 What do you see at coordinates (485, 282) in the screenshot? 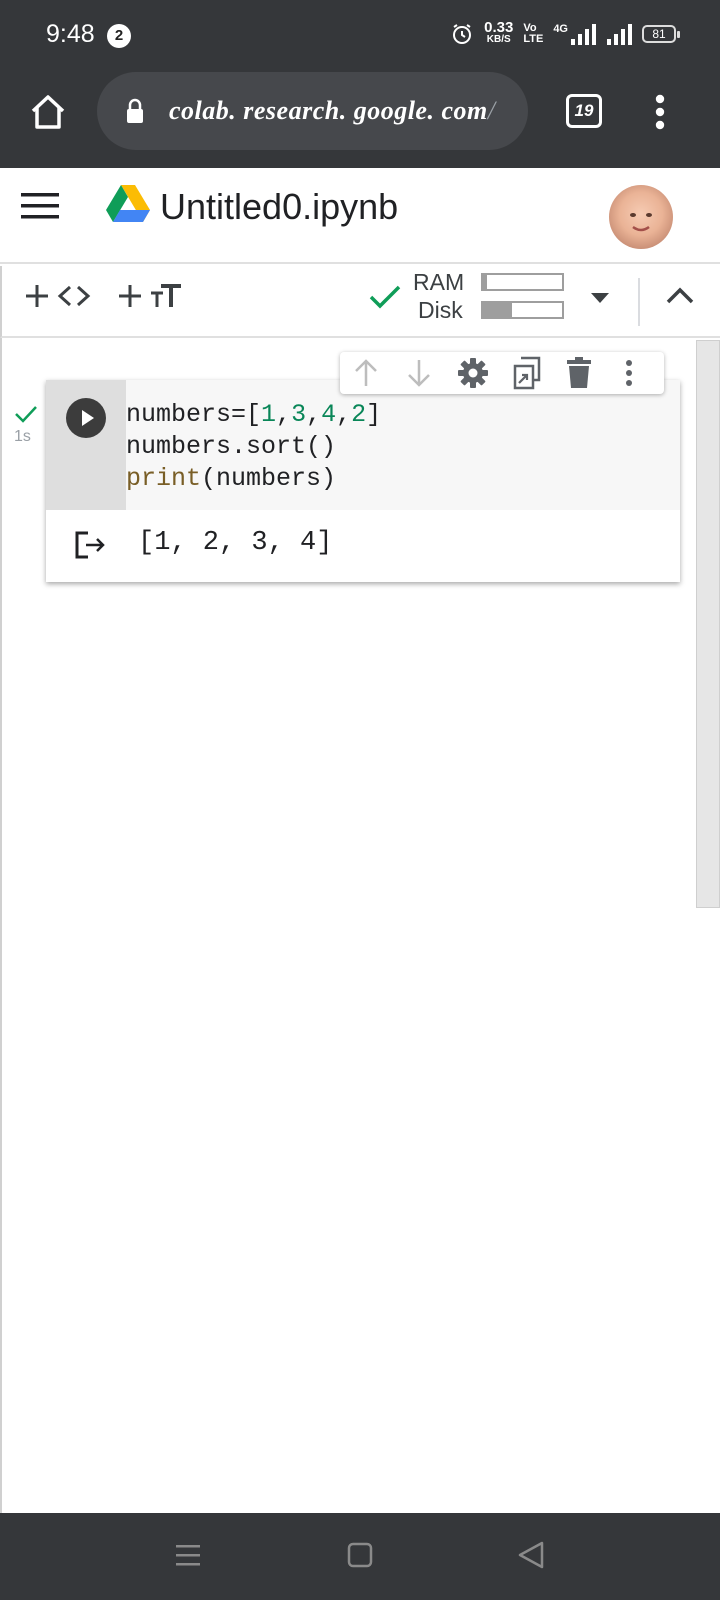
I see `ram-usage-fill` at bounding box center [485, 282].